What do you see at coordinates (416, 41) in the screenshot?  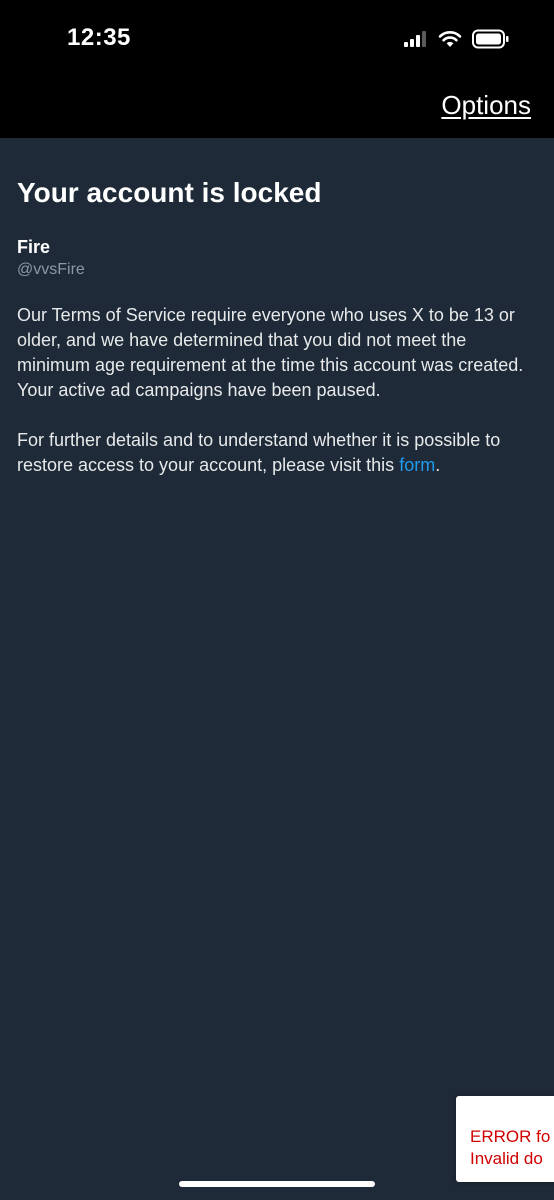 I see `cellular-signal-icon` at bounding box center [416, 41].